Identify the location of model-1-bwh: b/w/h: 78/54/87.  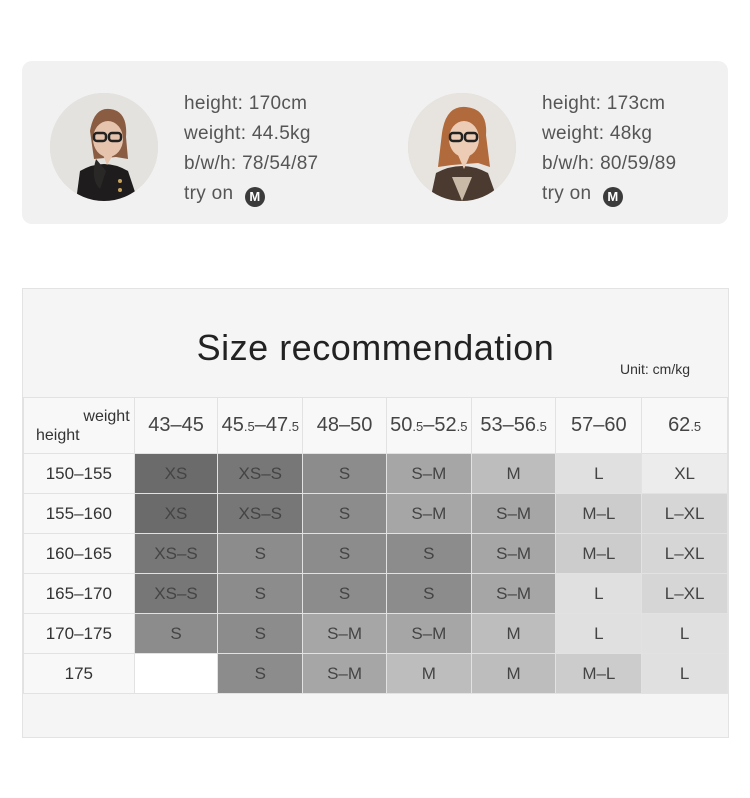
(251, 163).